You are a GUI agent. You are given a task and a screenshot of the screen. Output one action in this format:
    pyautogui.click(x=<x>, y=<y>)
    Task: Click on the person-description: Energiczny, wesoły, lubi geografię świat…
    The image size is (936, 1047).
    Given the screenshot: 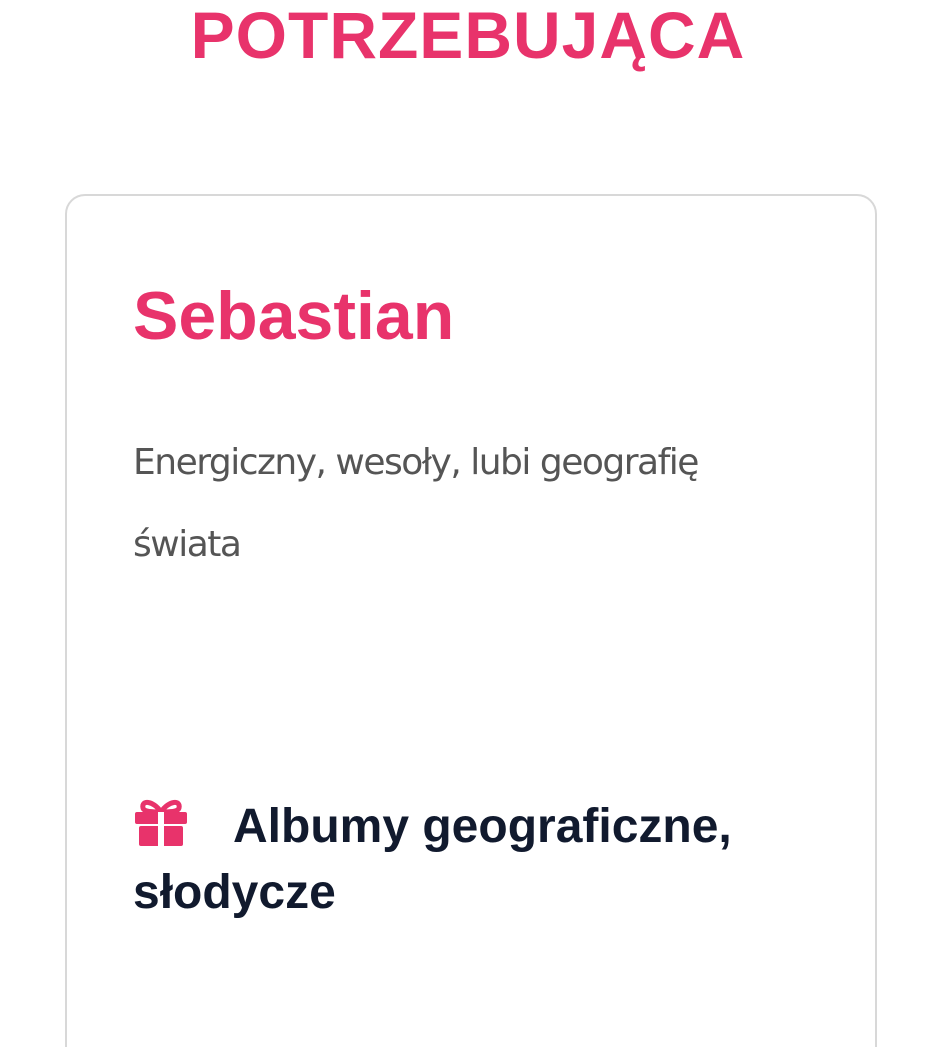 What is the action you would take?
    pyautogui.click(x=416, y=503)
    